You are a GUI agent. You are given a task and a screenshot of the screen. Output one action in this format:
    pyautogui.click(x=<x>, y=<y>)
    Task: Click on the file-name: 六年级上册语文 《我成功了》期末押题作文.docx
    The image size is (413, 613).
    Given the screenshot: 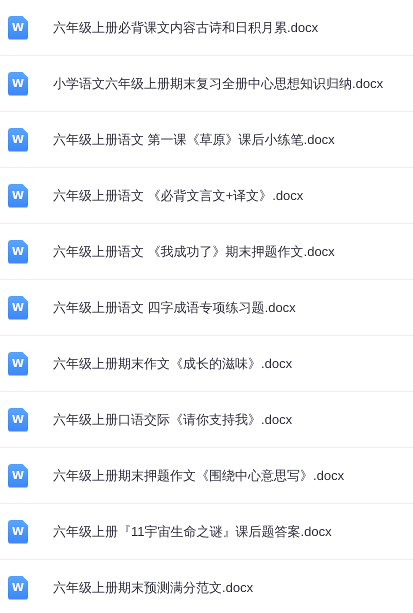 What is the action you would take?
    pyautogui.click(x=194, y=252)
    